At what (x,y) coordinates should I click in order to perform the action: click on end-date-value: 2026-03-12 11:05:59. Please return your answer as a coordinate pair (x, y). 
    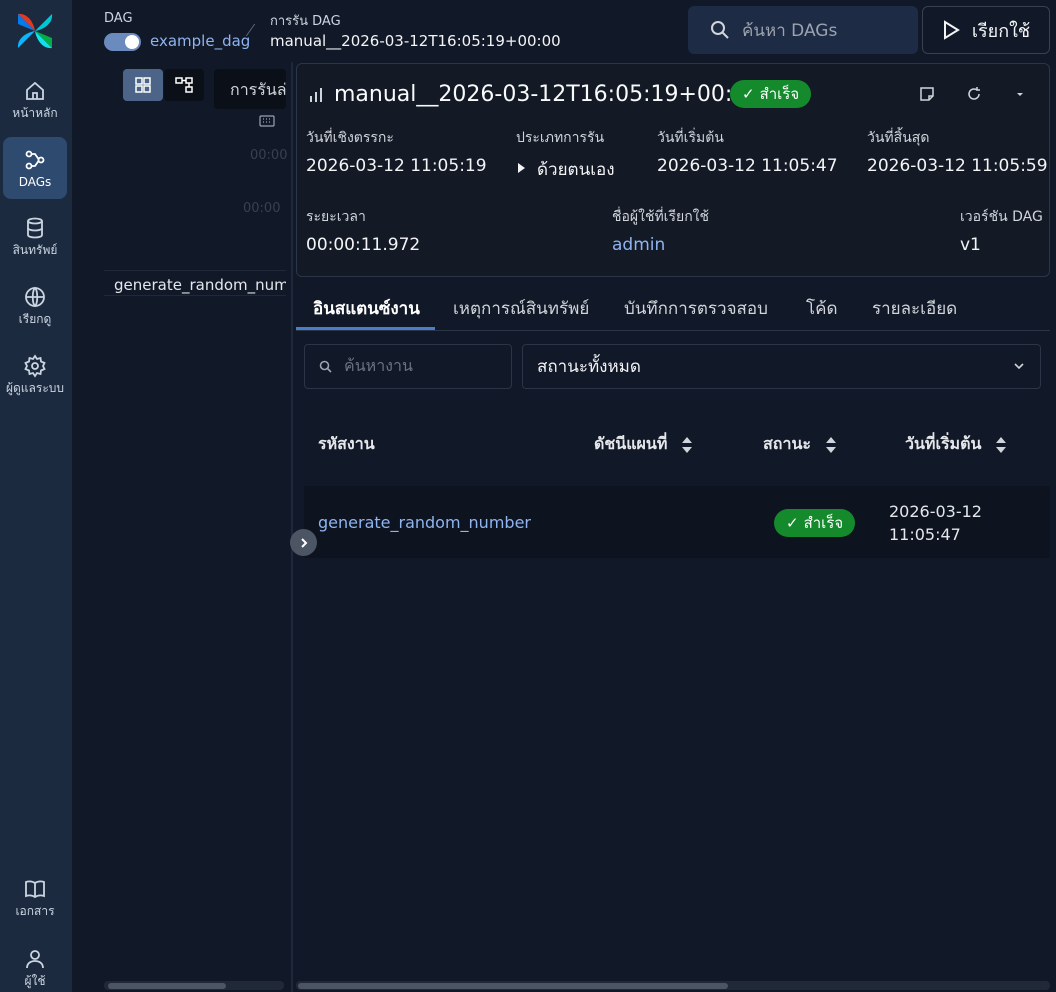
    Looking at the image, I should click on (957, 166).